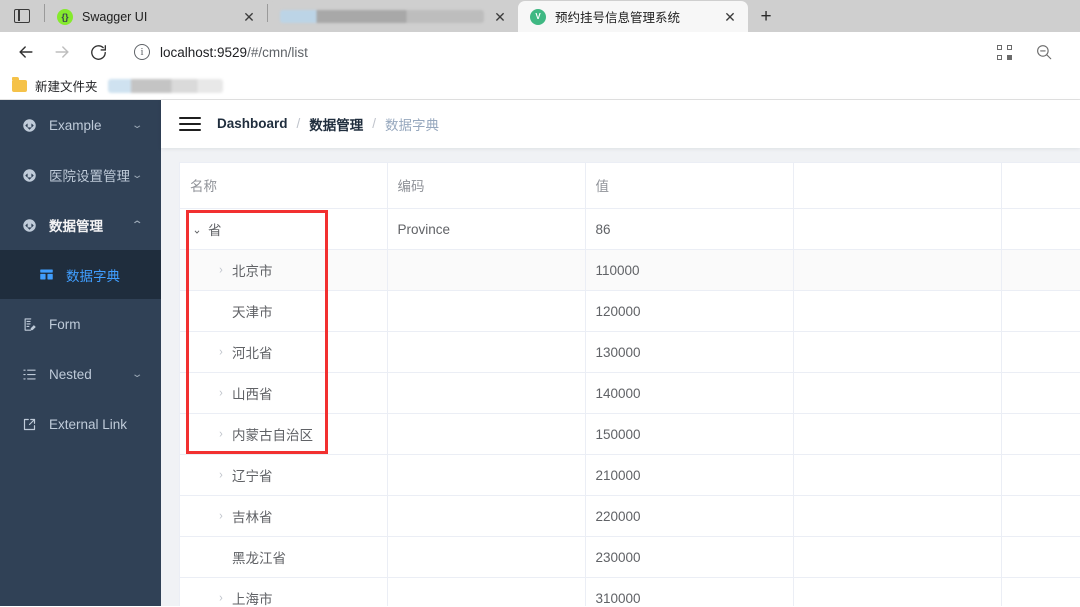 This screenshot has width=1080, height=607. I want to click on sidebar-item-example: Example ⌄, so click(80, 125).